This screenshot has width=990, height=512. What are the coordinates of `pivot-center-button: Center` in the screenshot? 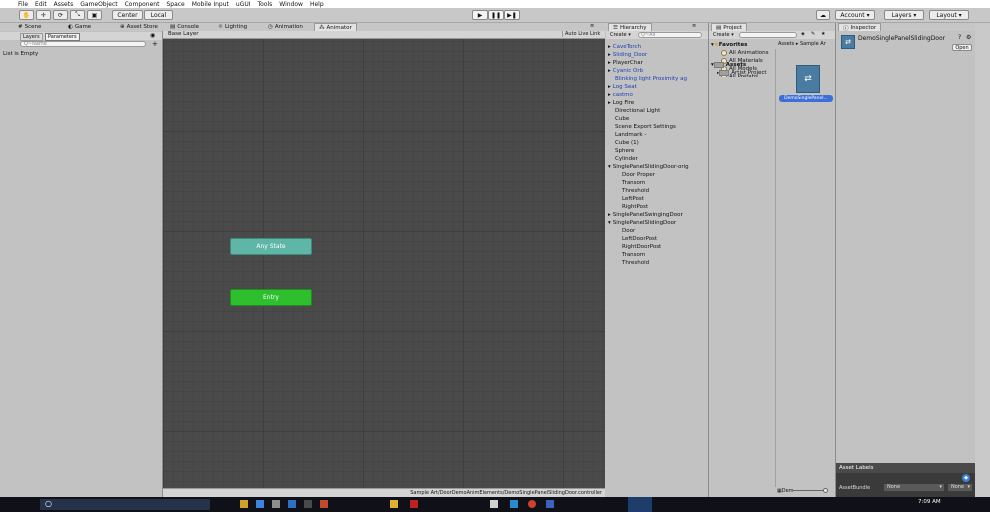 It's located at (127, 15).